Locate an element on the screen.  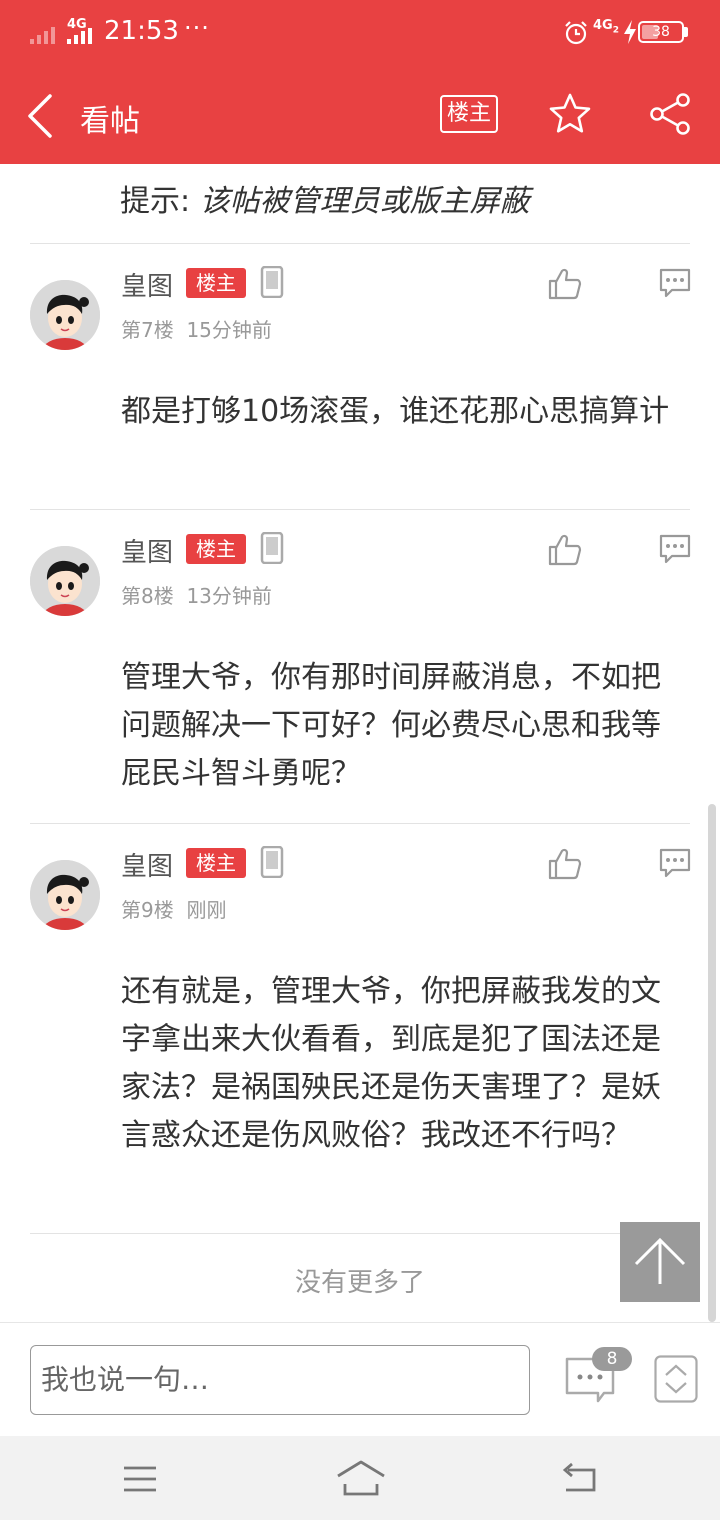
blocked-notice: 提示: 该帖被管理员或版主屏蔽 is located at coordinates (325, 198).